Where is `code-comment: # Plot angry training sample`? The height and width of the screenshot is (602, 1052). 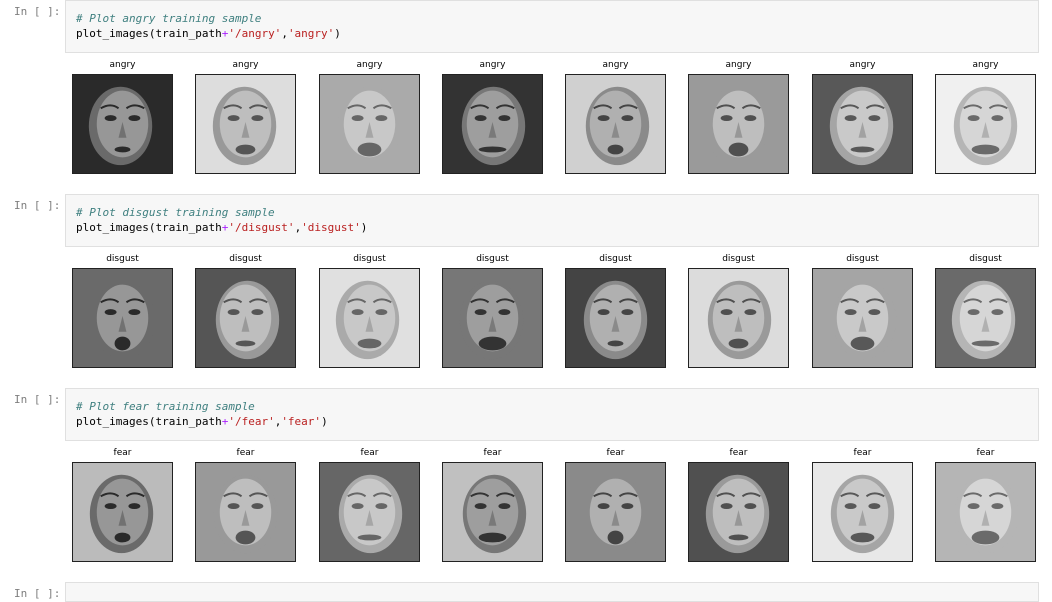
code-comment: # Plot angry training sample is located at coordinates (169, 18).